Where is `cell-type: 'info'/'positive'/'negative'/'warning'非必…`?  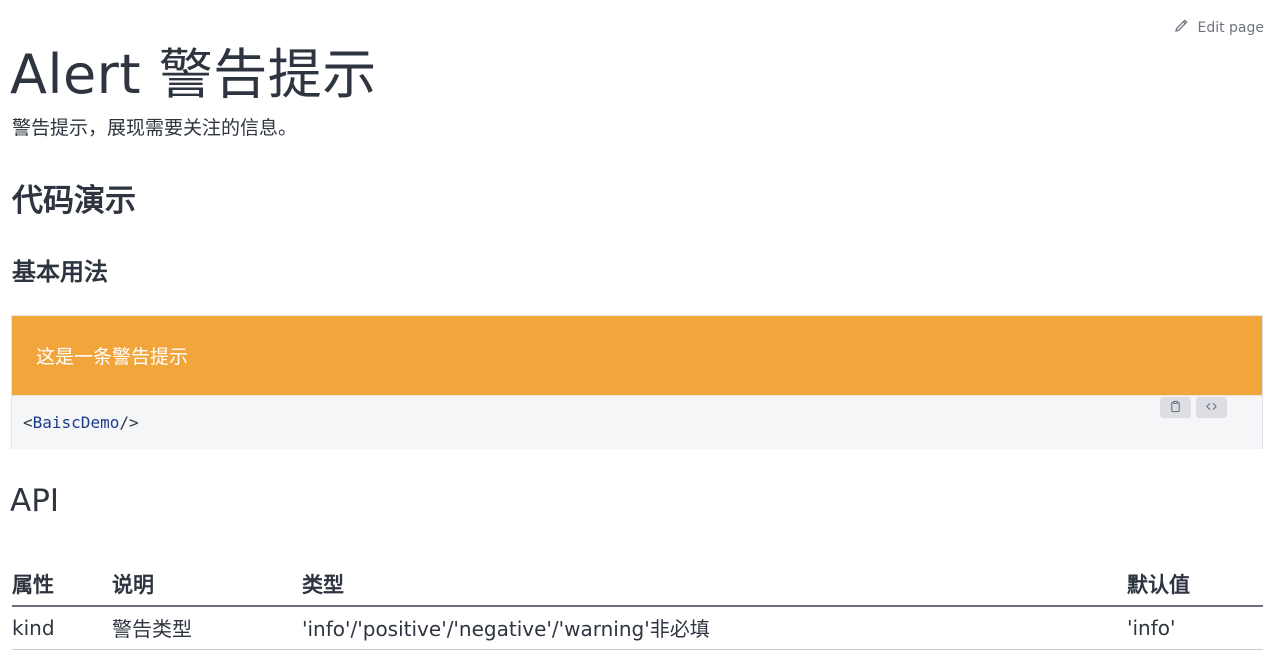
cell-type: 'info'/'positive'/'negative'/'warning'非必… is located at coordinates (714, 628).